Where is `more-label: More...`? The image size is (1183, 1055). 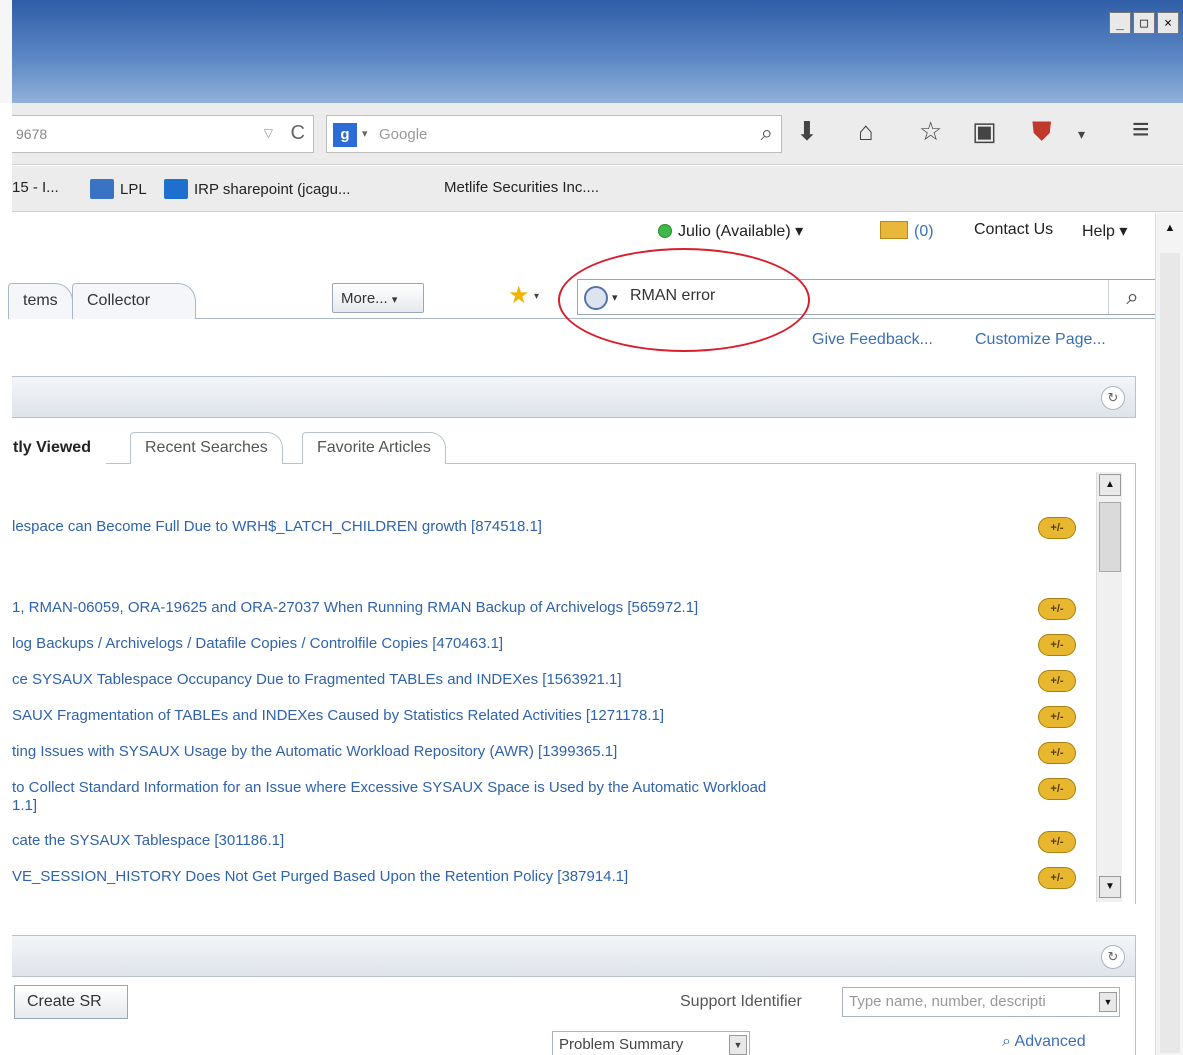
more-label: More... is located at coordinates (364, 298).